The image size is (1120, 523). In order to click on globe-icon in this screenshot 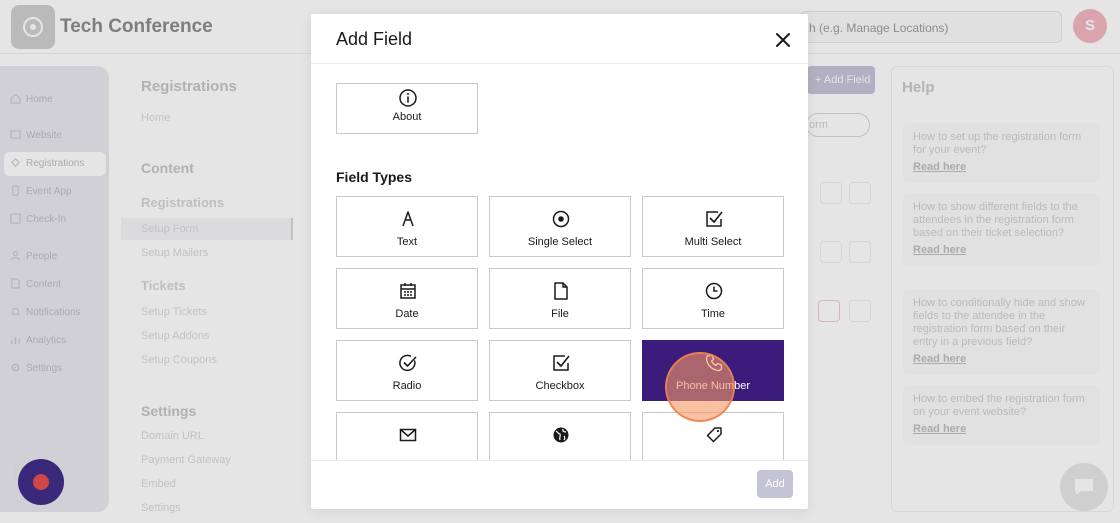, I will do `click(561, 435)`.